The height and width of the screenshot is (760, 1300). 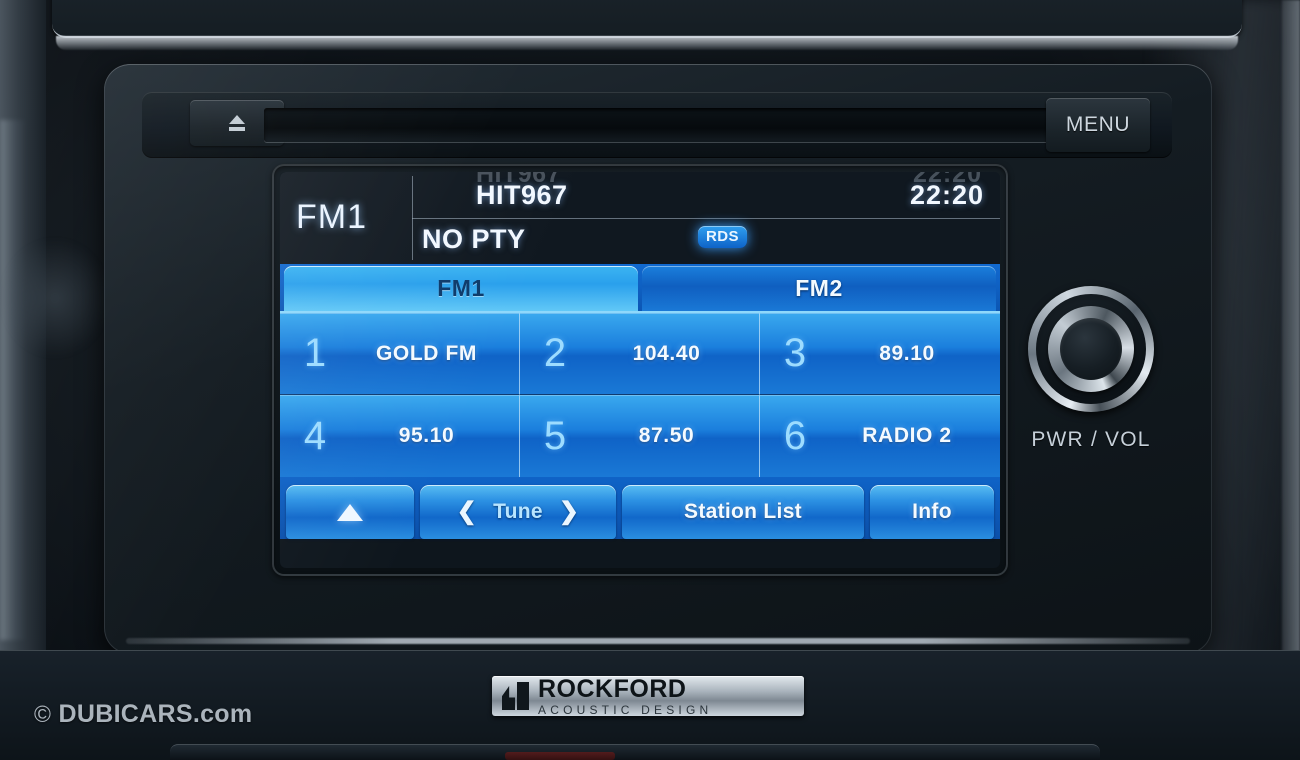 What do you see at coordinates (907, 435) in the screenshot?
I see `preset-label: RADIO 2` at bounding box center [907, 435].